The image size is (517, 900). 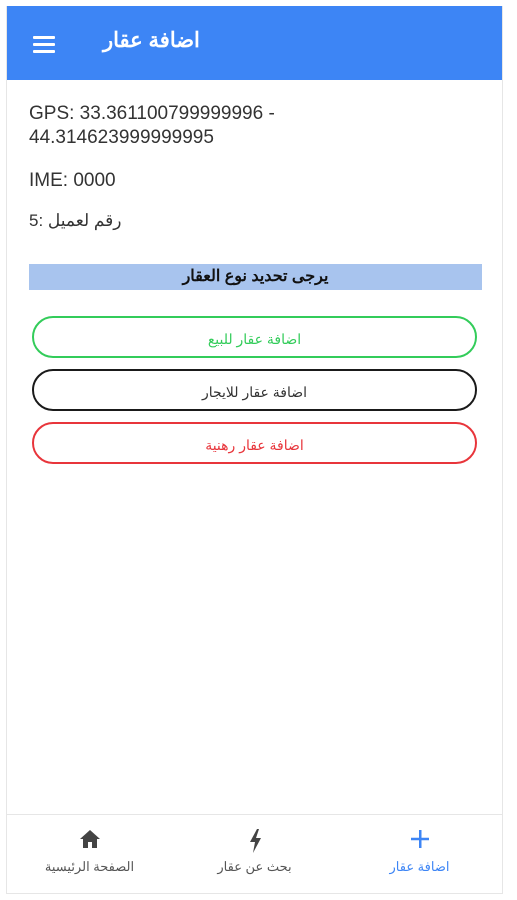 What do you see at coordinates (255, 843) in the screenshot?
I see `bolt-icon` at bounding box center [255, 843].